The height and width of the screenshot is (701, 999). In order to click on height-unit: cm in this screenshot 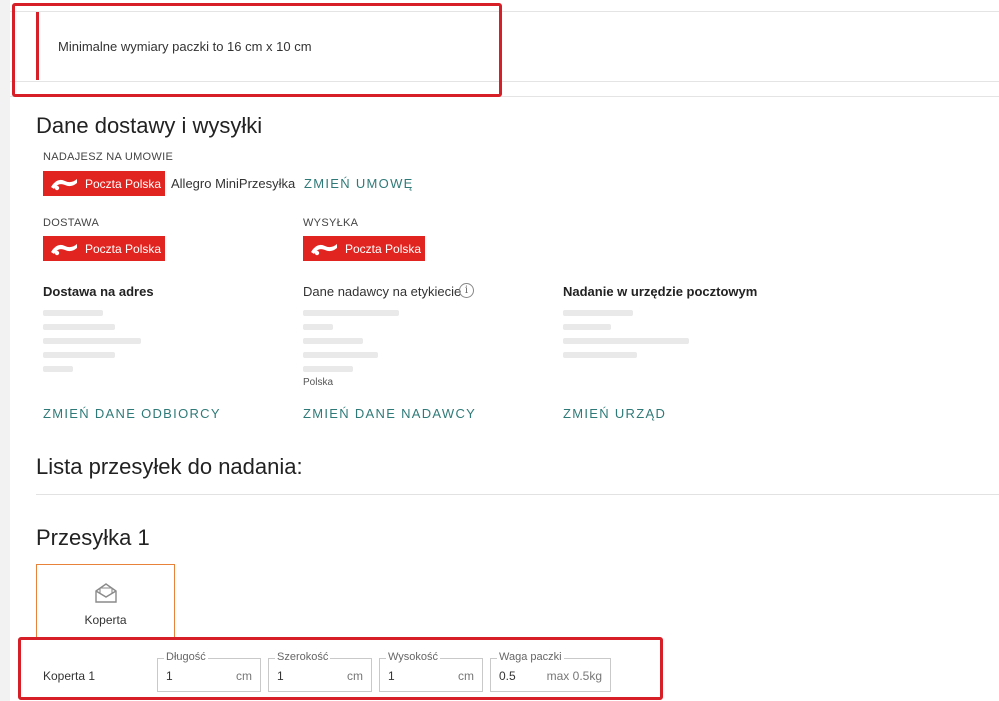, I will do `click(466, 676)`.